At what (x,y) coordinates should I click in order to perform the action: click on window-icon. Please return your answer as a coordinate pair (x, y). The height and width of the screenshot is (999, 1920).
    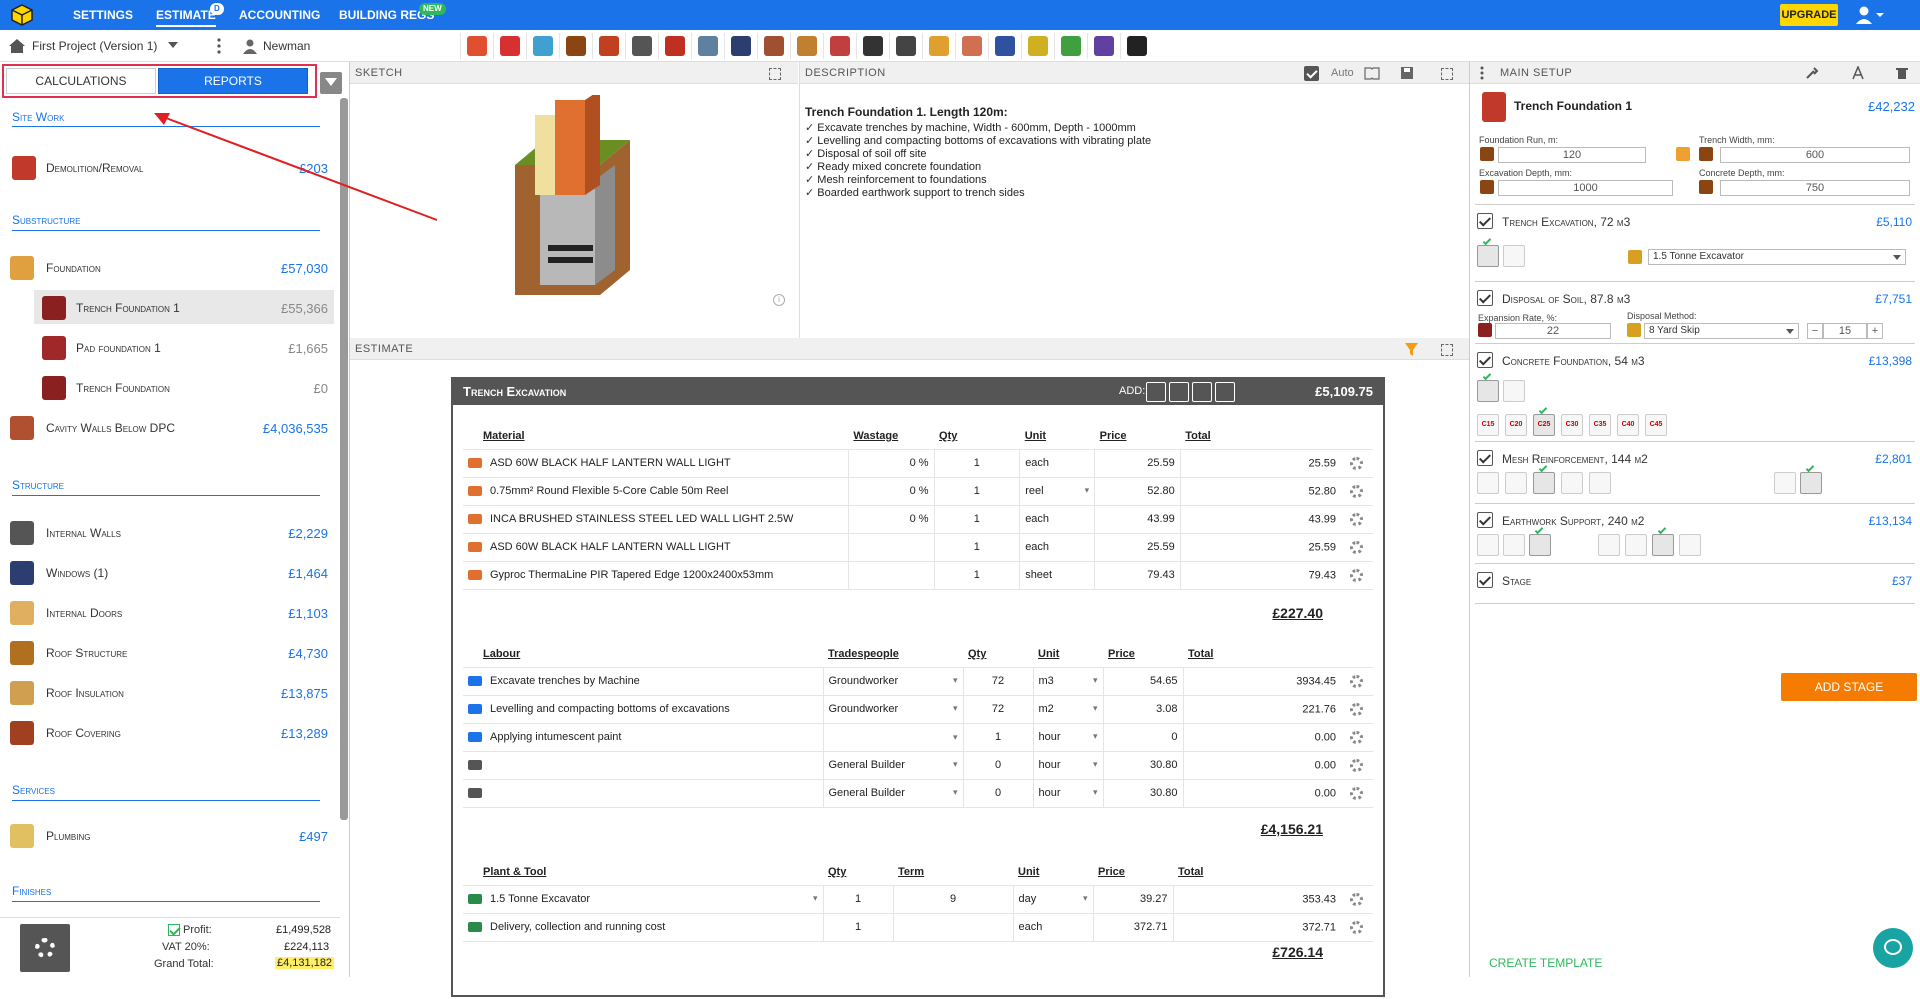
    Looking at the image, I should click on (740, 46).